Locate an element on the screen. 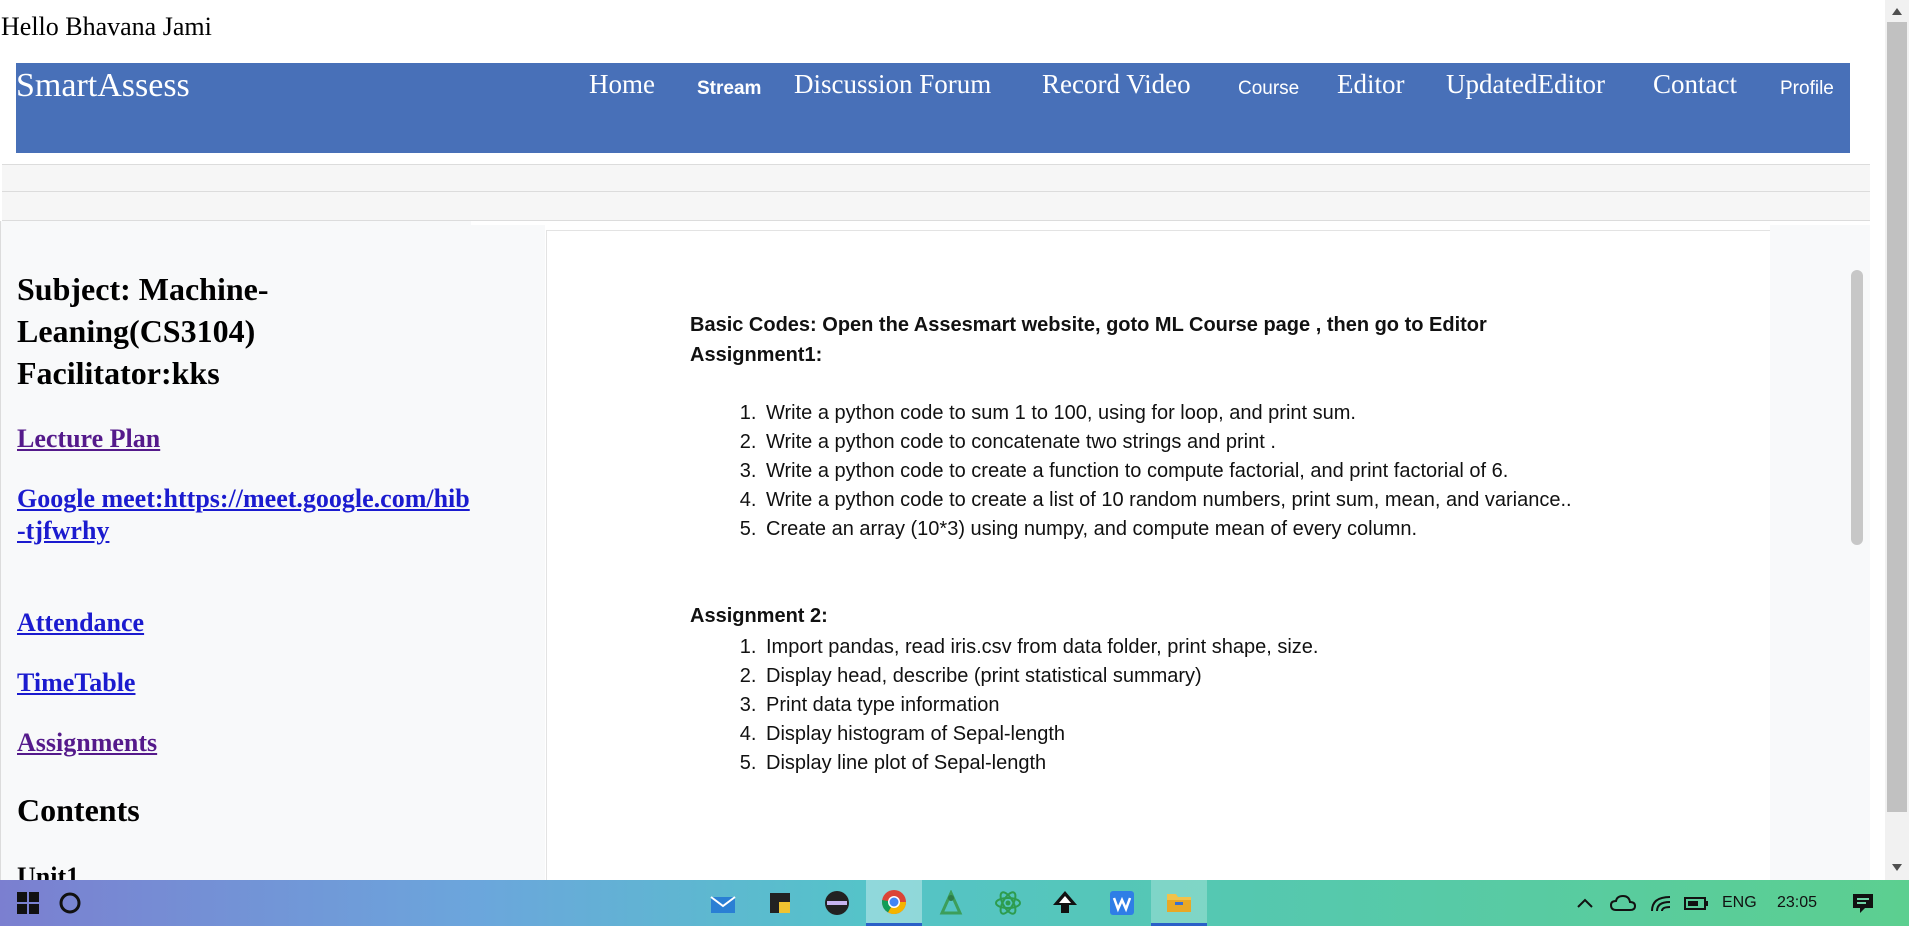 This screenshot has width=1909, height=926. toolbar-band-secondary is located at coordinates (936, 206).